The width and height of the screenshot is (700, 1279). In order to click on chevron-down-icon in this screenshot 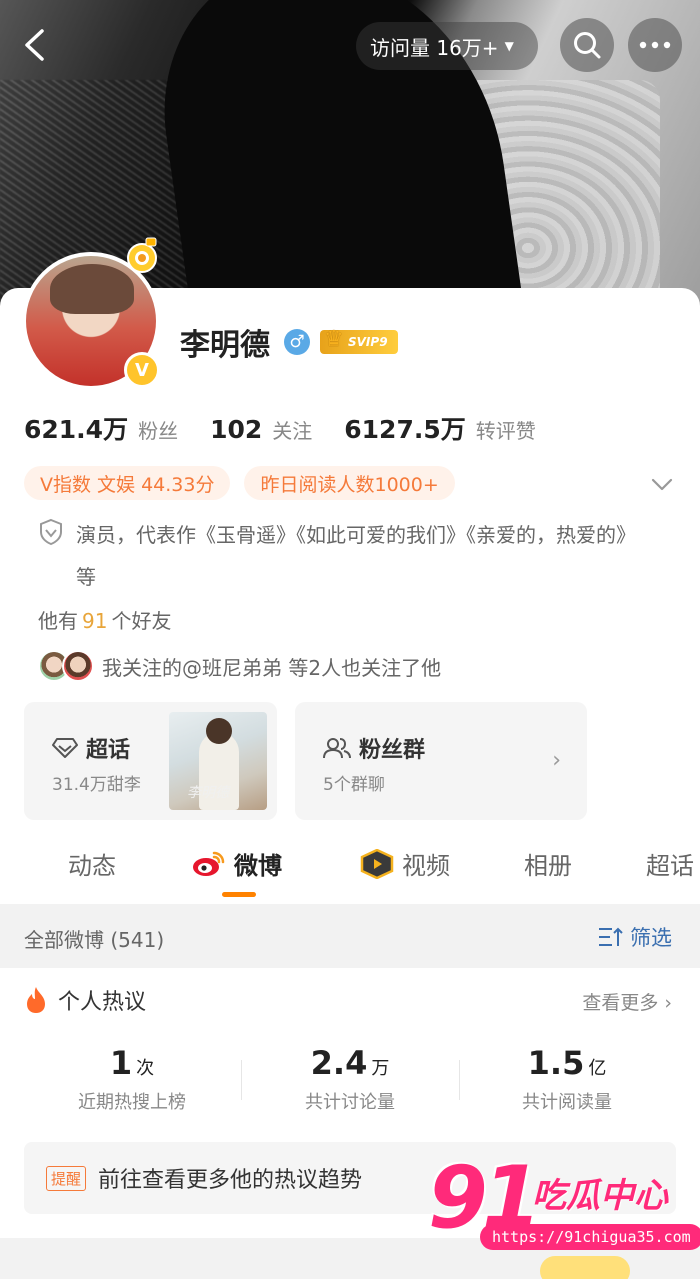, I will do `click(662, 484)`.